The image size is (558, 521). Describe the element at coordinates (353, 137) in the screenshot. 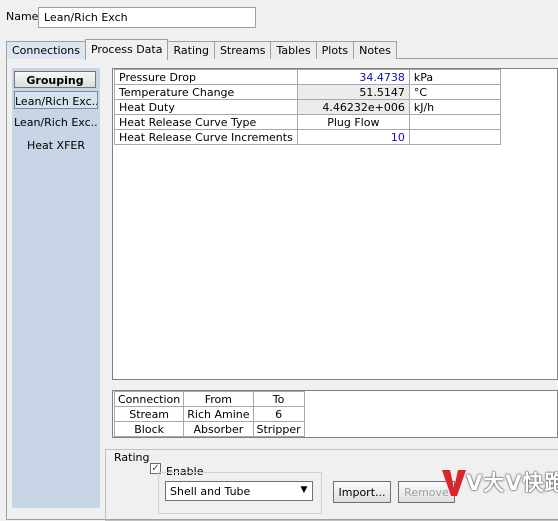

I see `heat-release-curve-increments-value: 10` at that location.